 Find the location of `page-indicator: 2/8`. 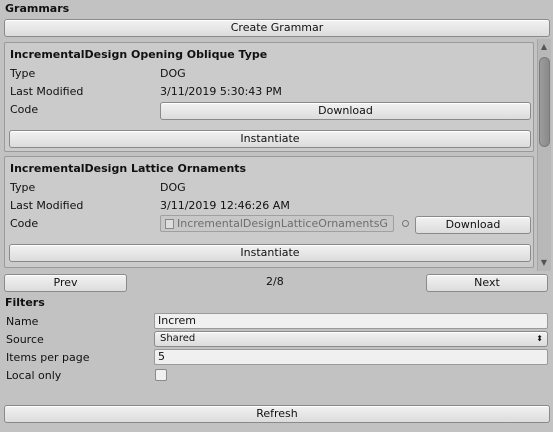

page-indicator: 2/8 is located at coordinates (275, 281).